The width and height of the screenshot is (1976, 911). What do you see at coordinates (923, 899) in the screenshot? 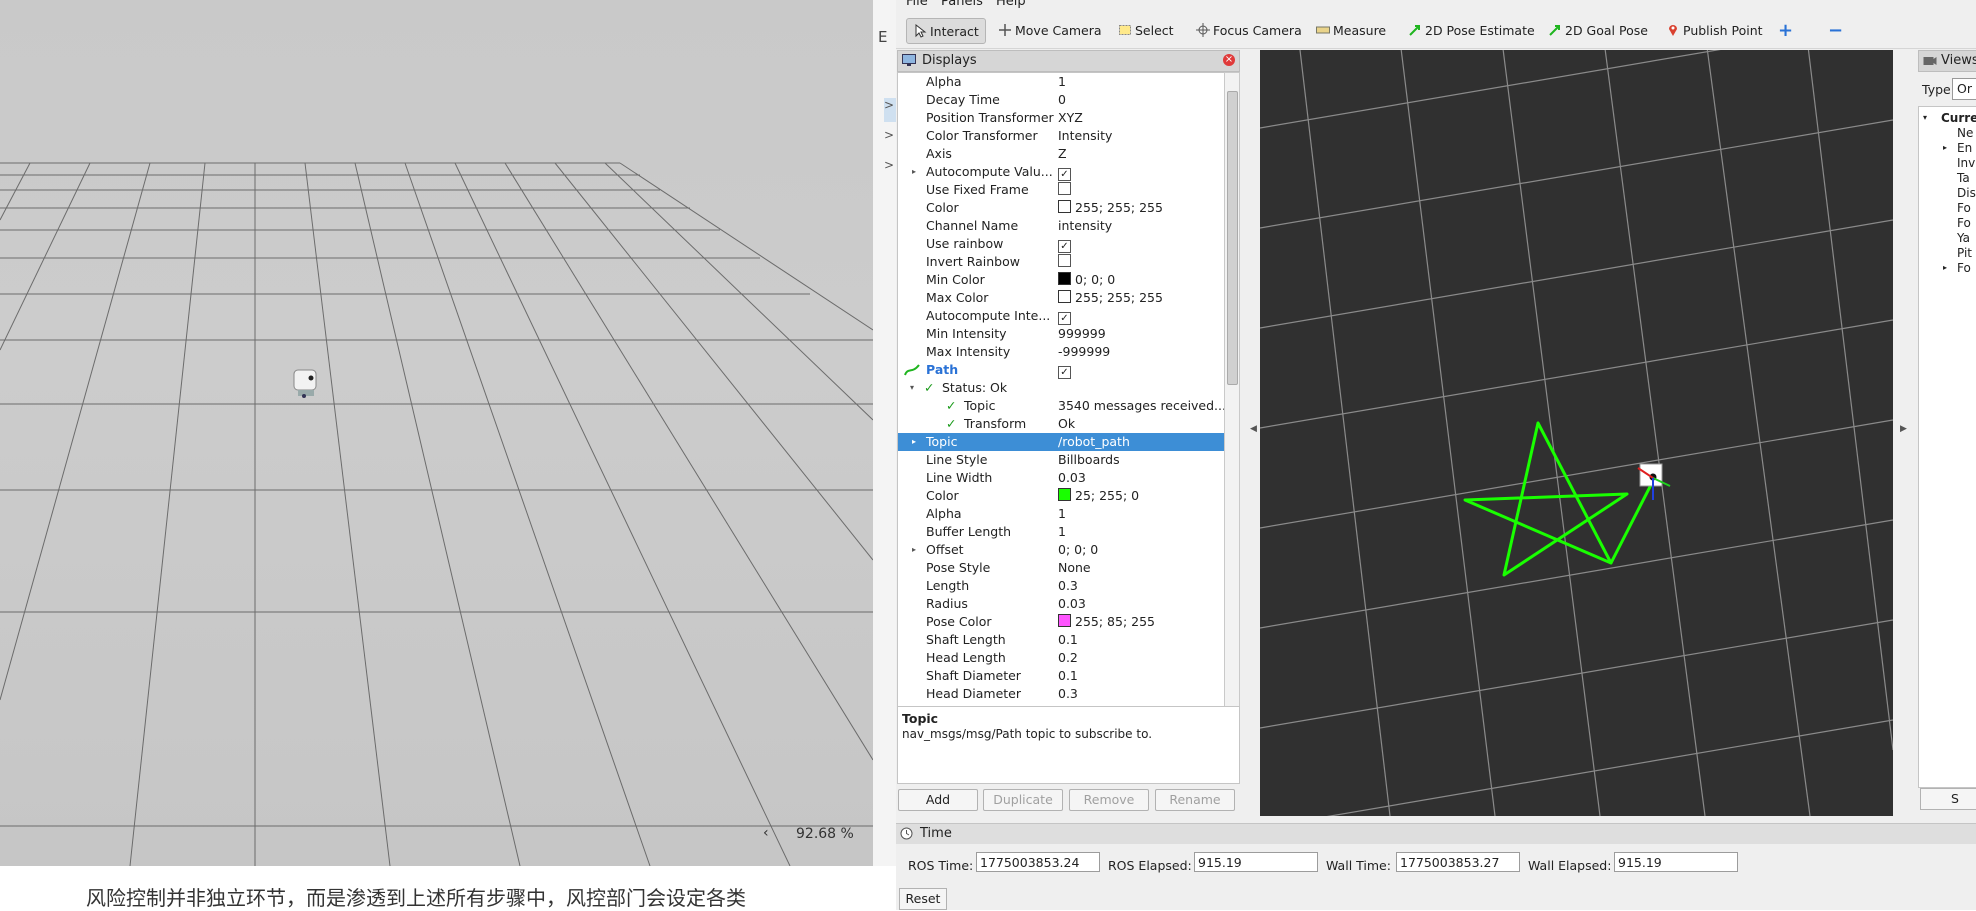
I see `reset-button: Reset` at bounding box center [923, 899].